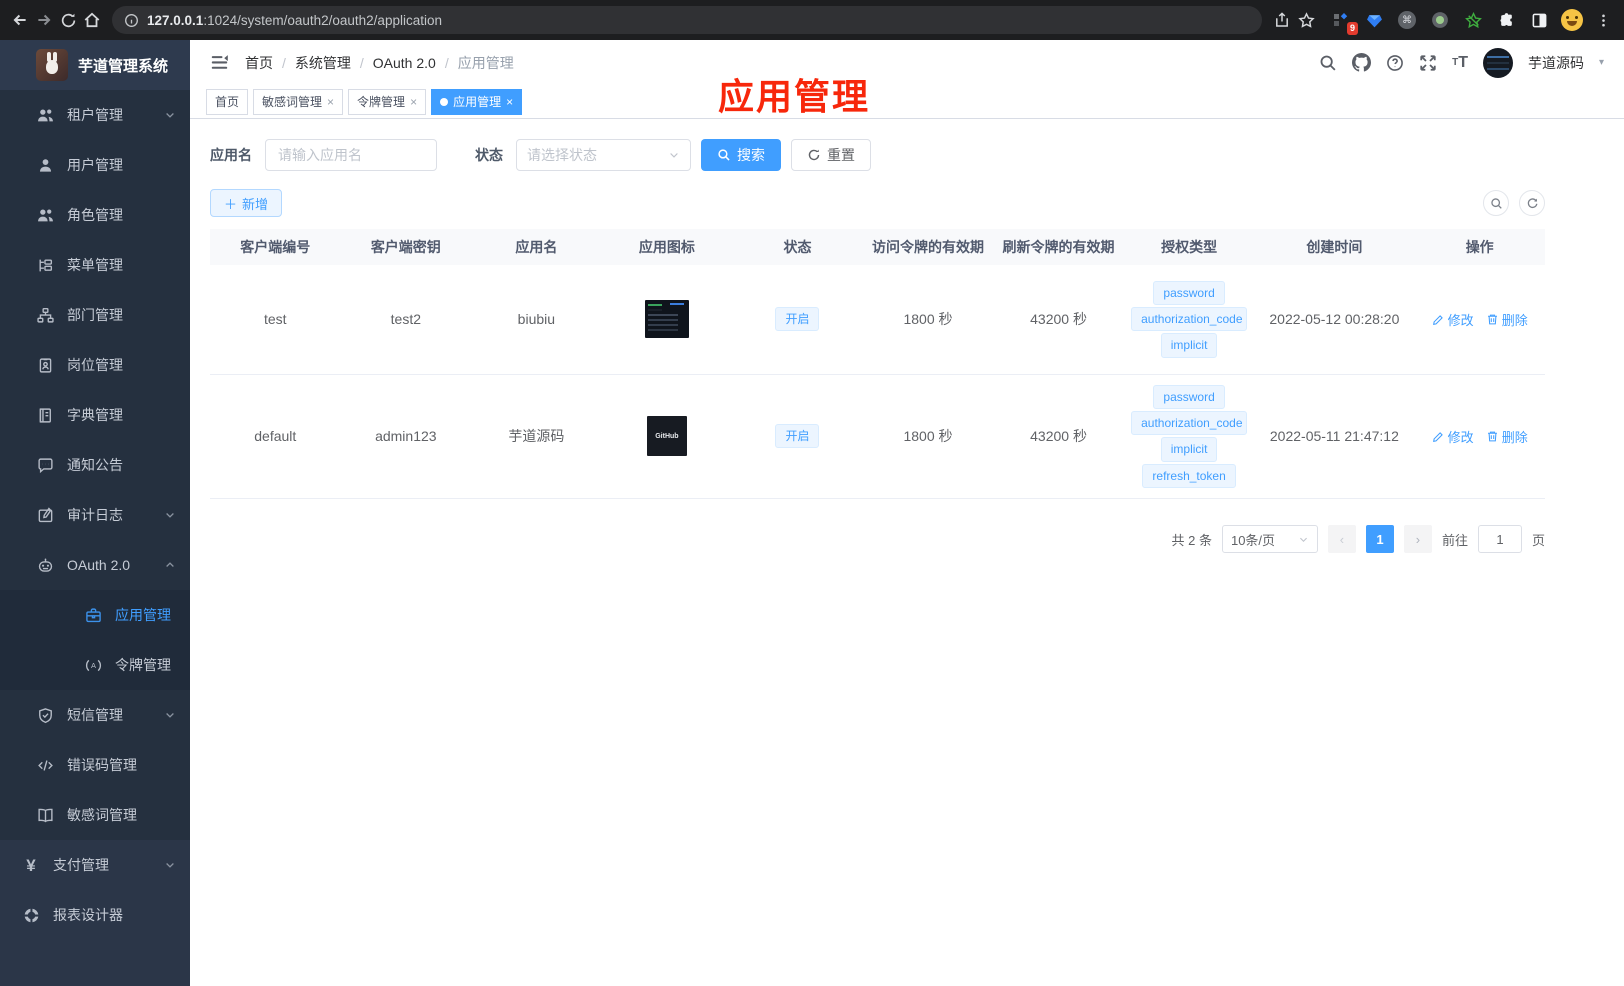 The height and width of the screenshot is (986, 1624). What do you see at coordinates (1603, 20) in the screenshot?
I see `browser-menu-icon` at bounding box center [1603, 20].